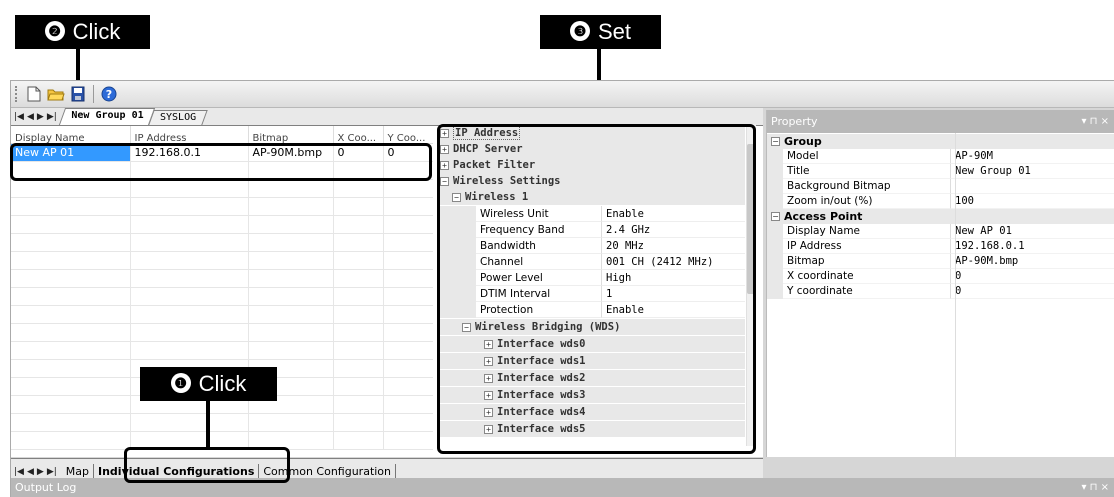 The width and height of the screenshot is (1114, 497). Describe the element at coordinates (93, 94) in the screenshot. I see `toolbar-separator` at that location.